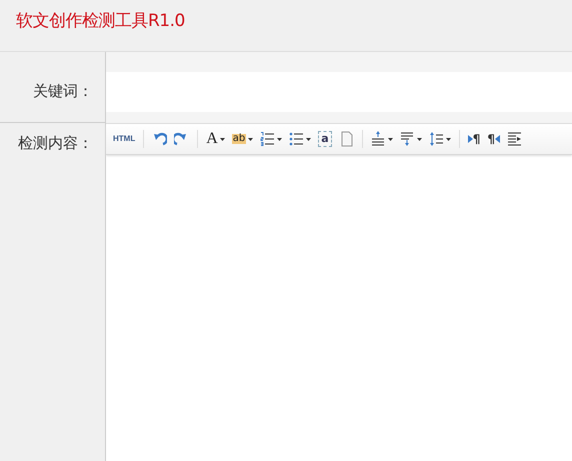 Image resolution: width=572 pixels, height=461 pixels. I want to click on keyword-label: 关键词：, so click(63, 91).